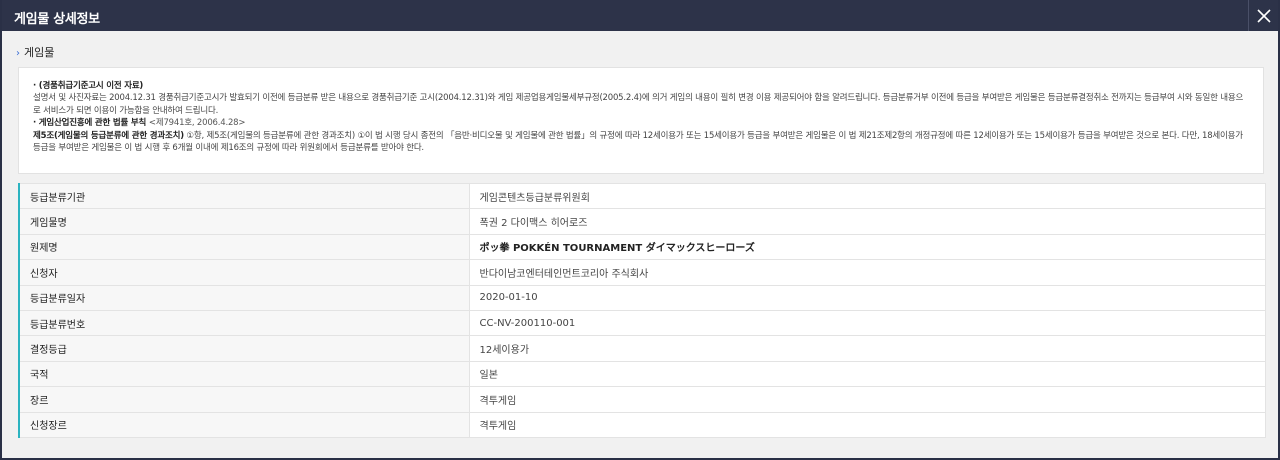  Describe the element at coordinates (640, 15) in the screenshot. I see `title-bar: 게임물 상세정보` at that location.